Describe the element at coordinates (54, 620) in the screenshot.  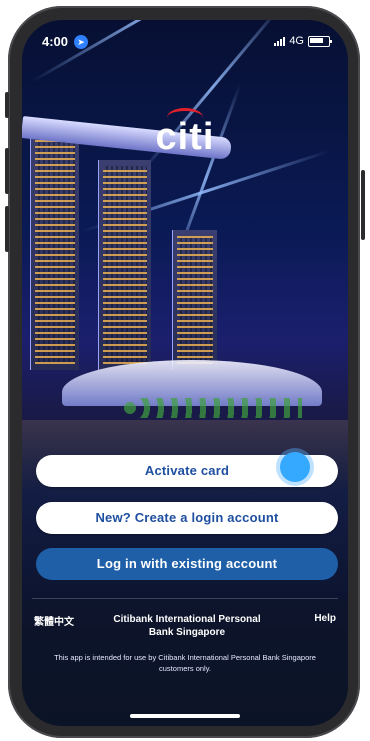
I see `language-switch-link: 繁體中文` at that location.